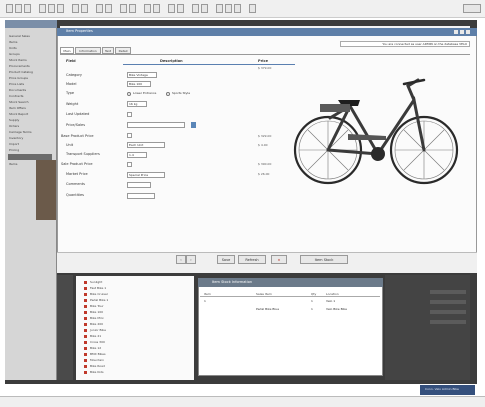 The width and height of the screenshot is (485, 407). I want to click on nav-item: Price Lists, so click(29, 84).